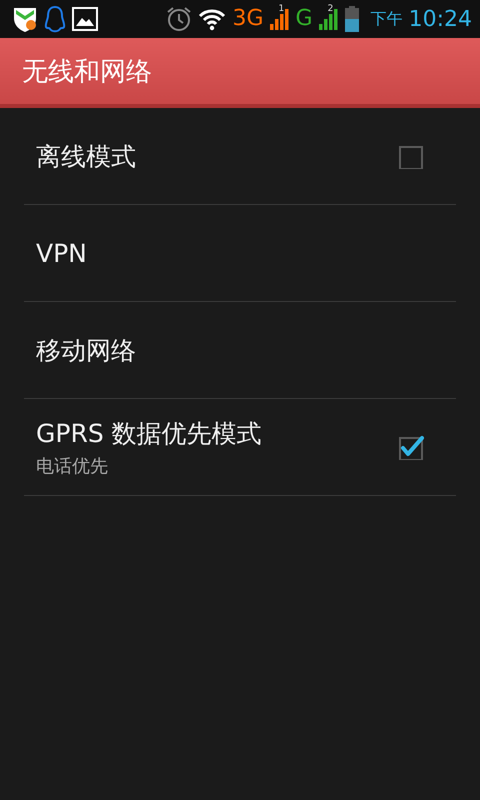 This screenshot has height=800, width=480. Describe the element at coordinates (240, 156) in the screenshot. I see `settings-item: 离线模式` at that location.